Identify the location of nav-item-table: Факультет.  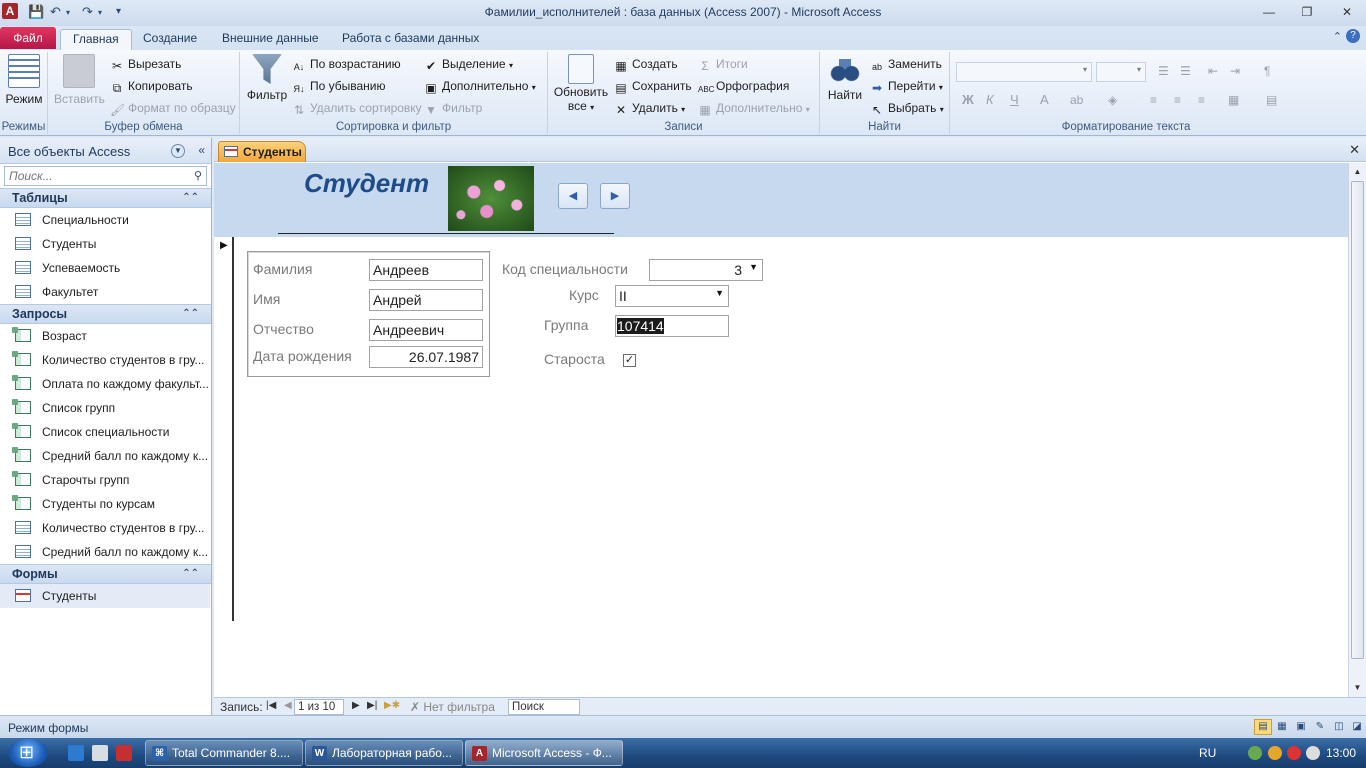
(105, 292).